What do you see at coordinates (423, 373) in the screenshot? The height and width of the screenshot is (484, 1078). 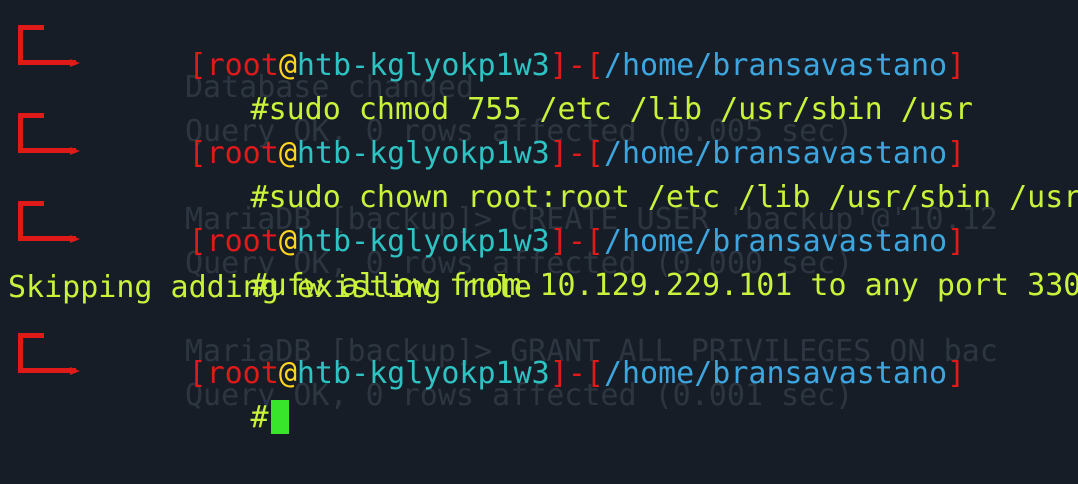 I see `prompt-host: htb-kglyokp1w3` at bounding box center [423, 373].